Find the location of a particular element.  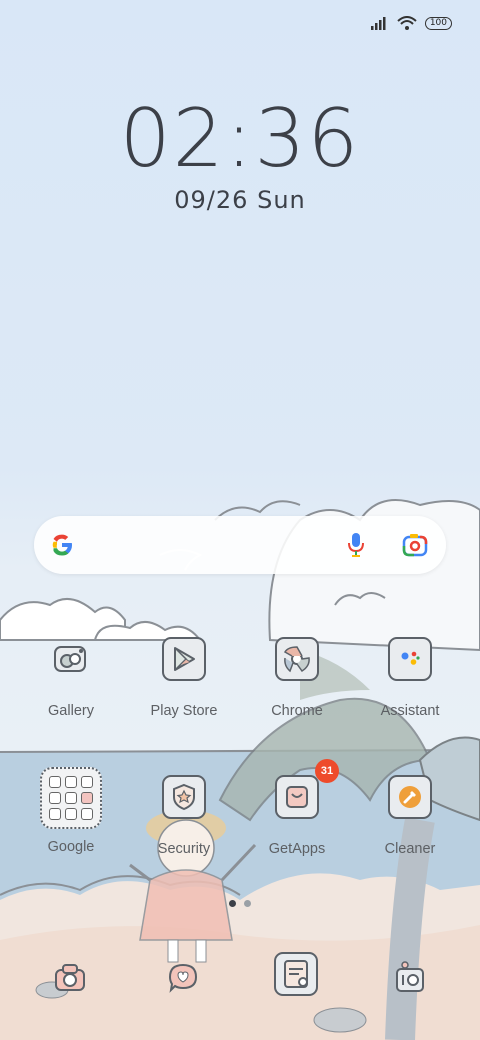

app-label: Cleaner is located at coordinates (410, 849).